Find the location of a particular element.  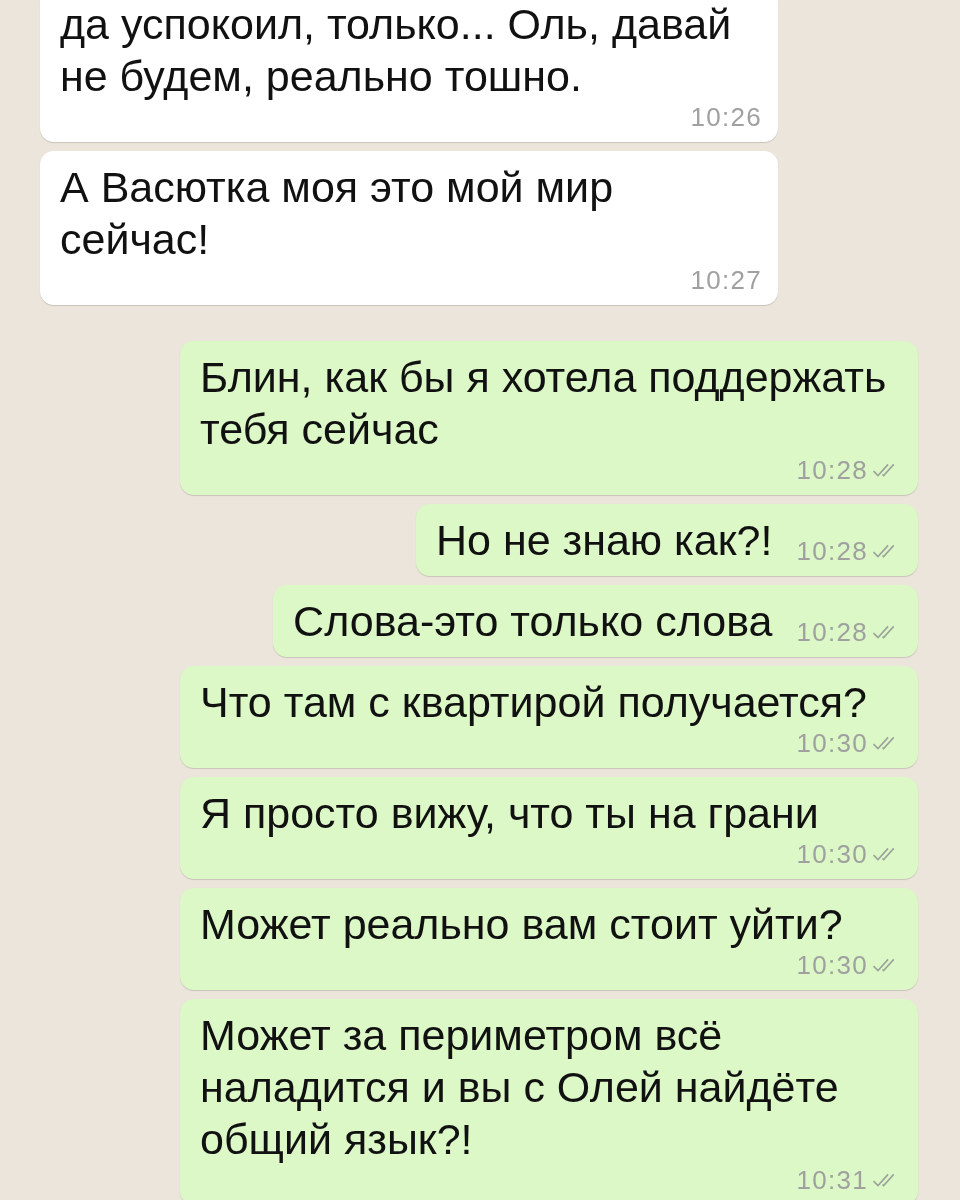

message-text: Но не знаю как?! is located at coordinates (604, 540).